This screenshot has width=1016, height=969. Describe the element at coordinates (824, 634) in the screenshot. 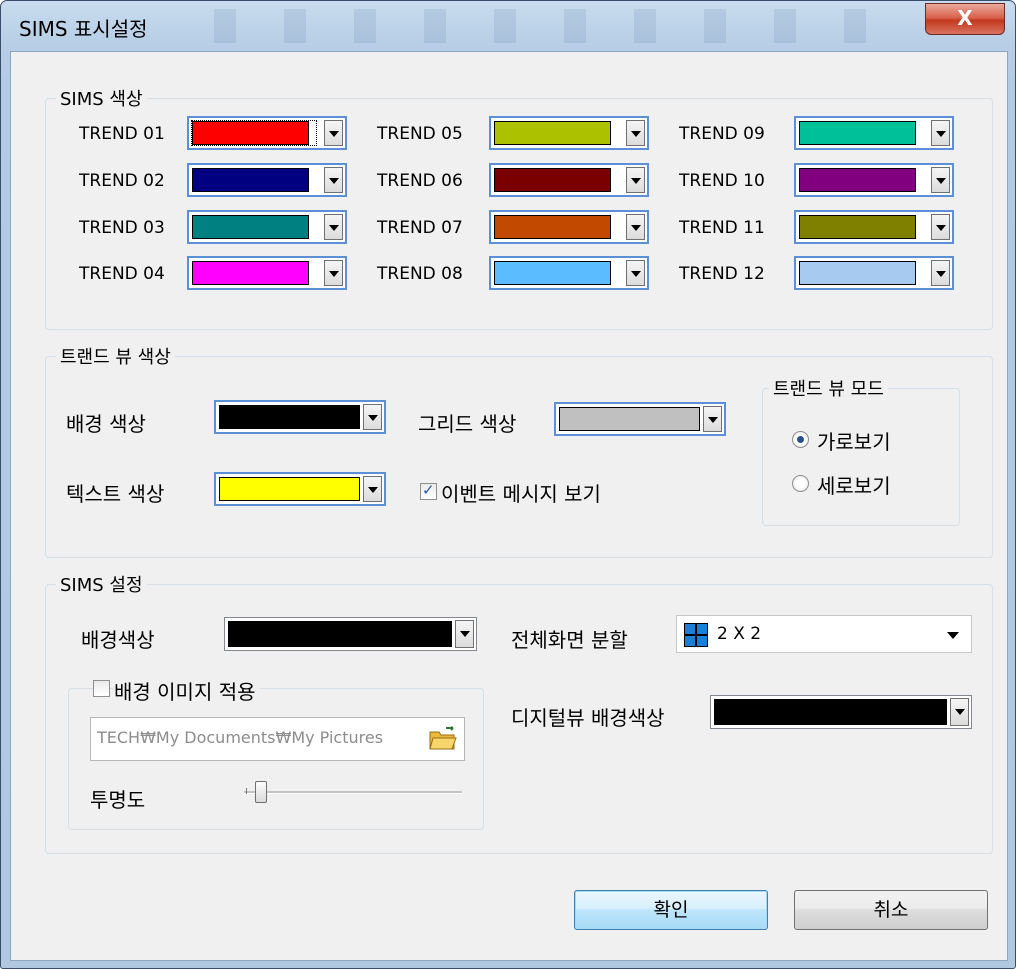

I see `split-screen-combo: 2 X 2` at that location.